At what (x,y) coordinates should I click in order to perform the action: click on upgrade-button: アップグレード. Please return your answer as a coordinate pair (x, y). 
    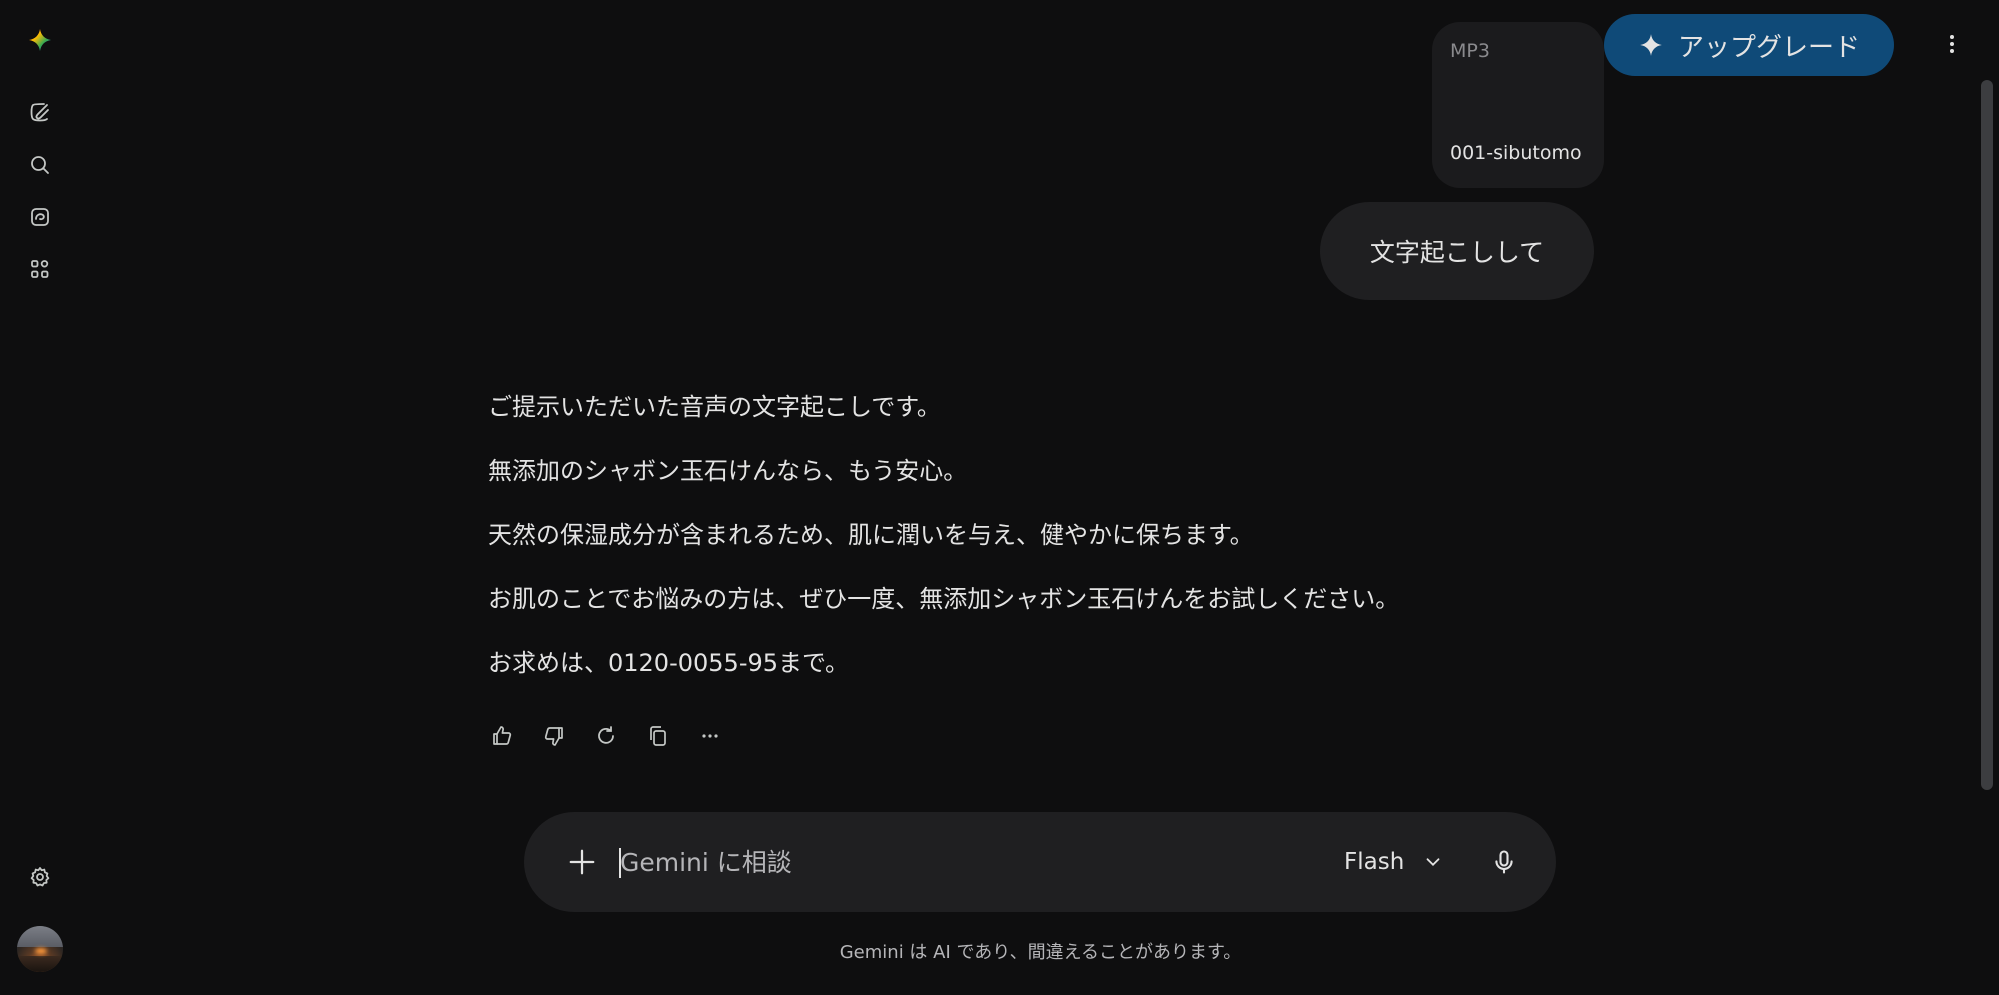
    Looking at the image, I should click on (1749, 45).